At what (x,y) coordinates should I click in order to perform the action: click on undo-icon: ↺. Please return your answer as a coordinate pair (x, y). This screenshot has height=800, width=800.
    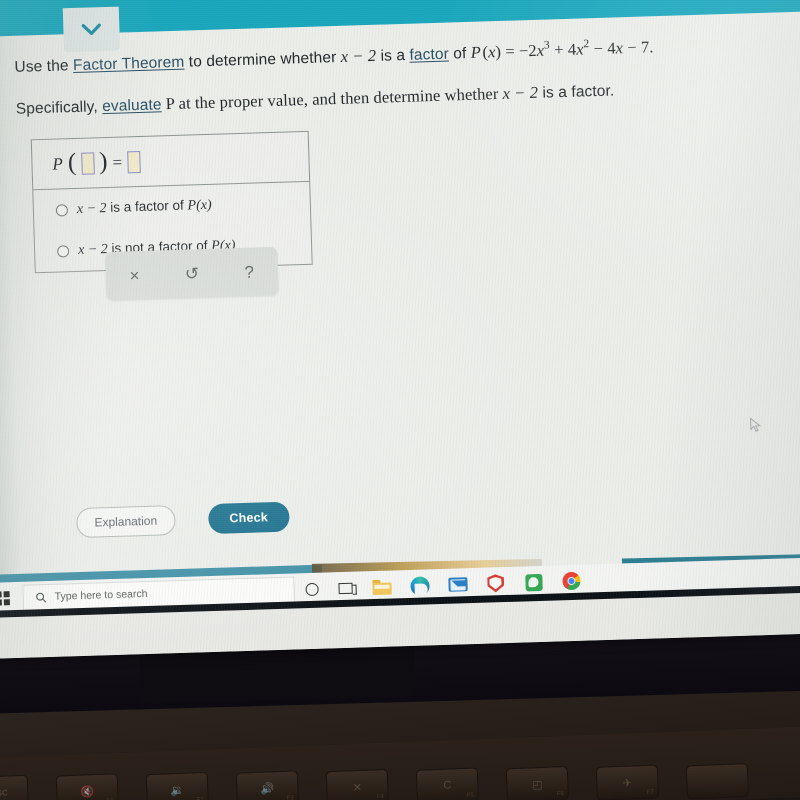
    Looking at the image, I should click on (192, 273).